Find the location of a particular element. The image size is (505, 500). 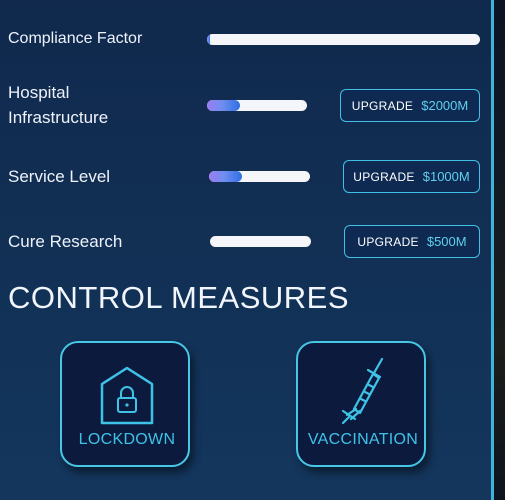

lockdown-button: LOCKDOWN is located at coordinates (125, 404).